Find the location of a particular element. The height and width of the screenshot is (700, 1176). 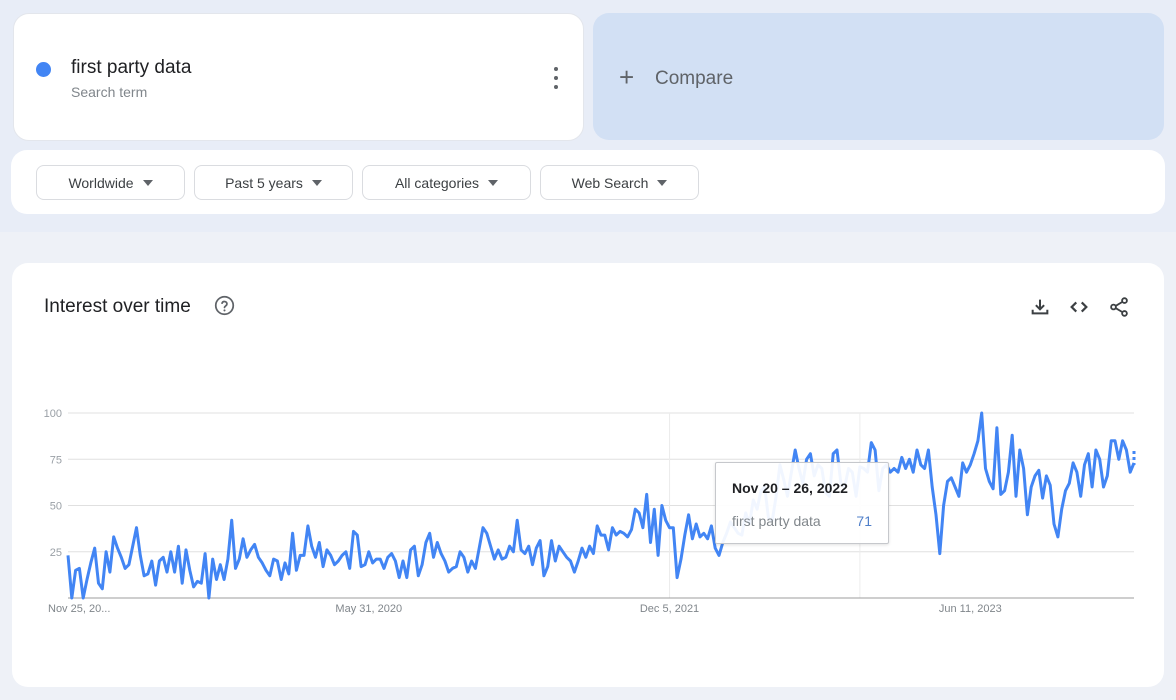

filter-search-type-label: Web Search is located at coordinates (610, 182).